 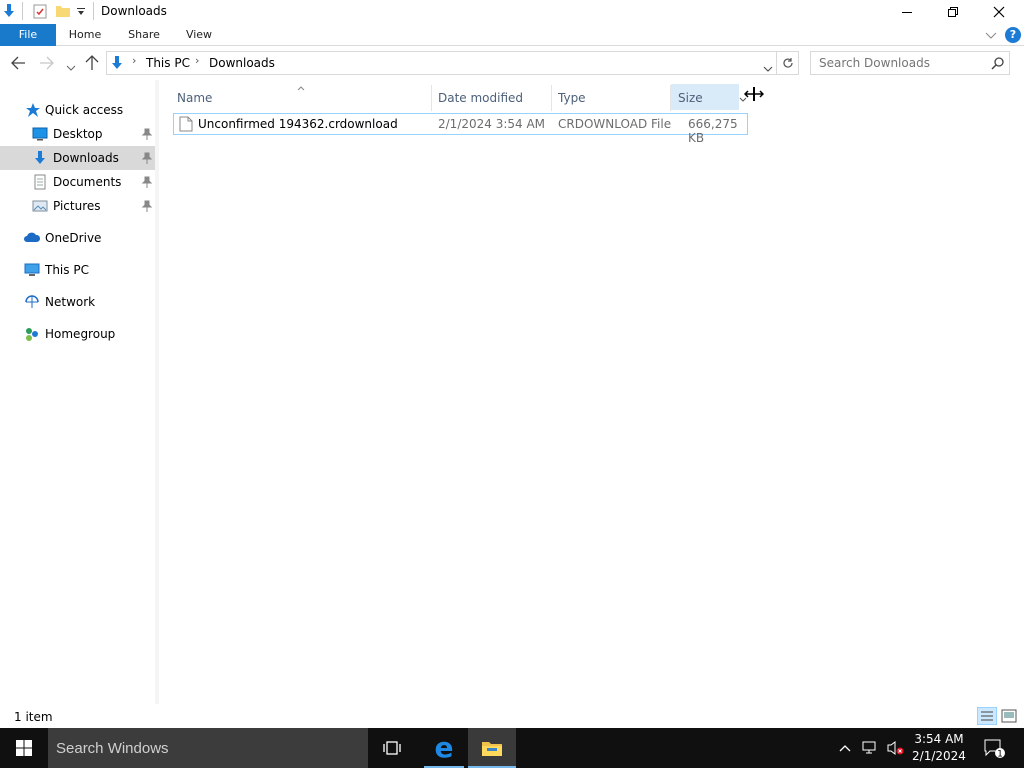 I want to click on file-size: 666,275 KB, so click(x=713, y=131).